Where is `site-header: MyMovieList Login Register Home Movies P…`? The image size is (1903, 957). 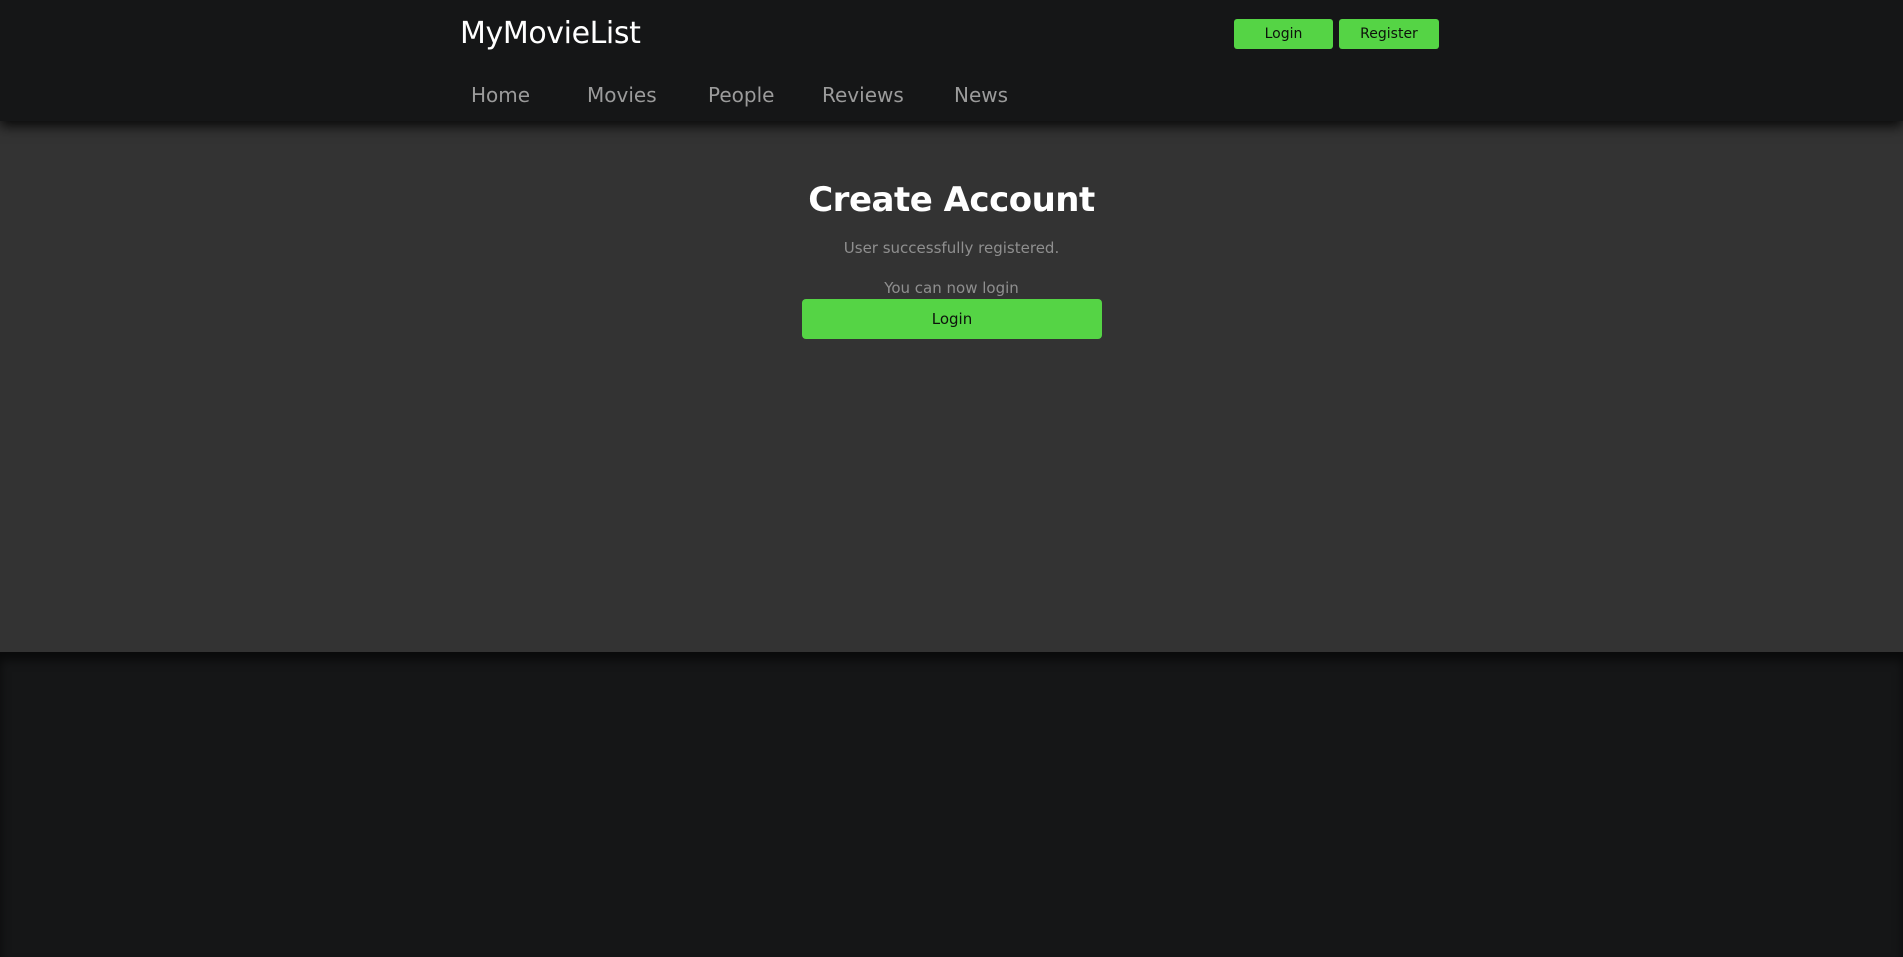
site-header: MyMovieList Login Register Home Movies P… is located at coordinates (951, 60).